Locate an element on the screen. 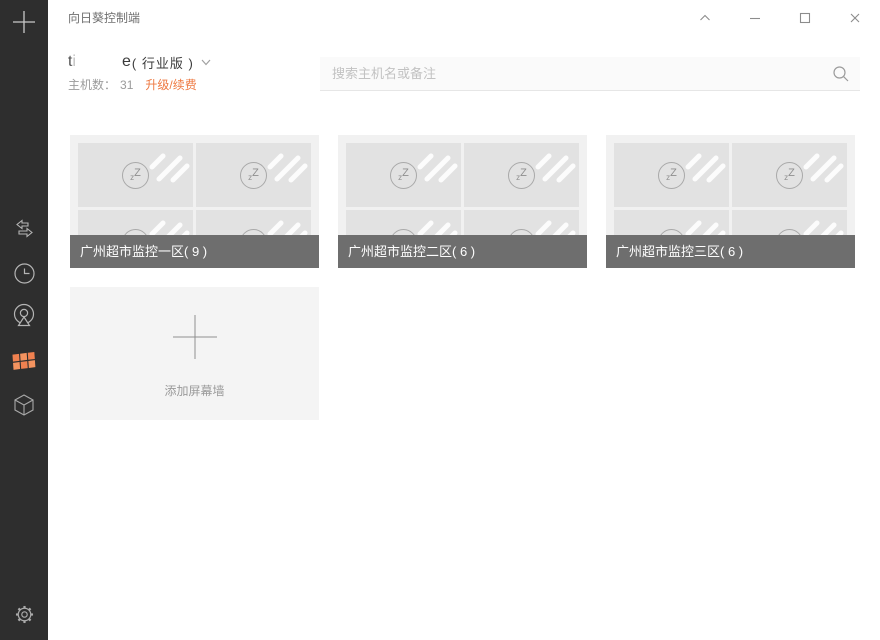  account-block: ti e( 行业版 ) 主机数： 31 升级/续费 is located at coordinates (140, 72).